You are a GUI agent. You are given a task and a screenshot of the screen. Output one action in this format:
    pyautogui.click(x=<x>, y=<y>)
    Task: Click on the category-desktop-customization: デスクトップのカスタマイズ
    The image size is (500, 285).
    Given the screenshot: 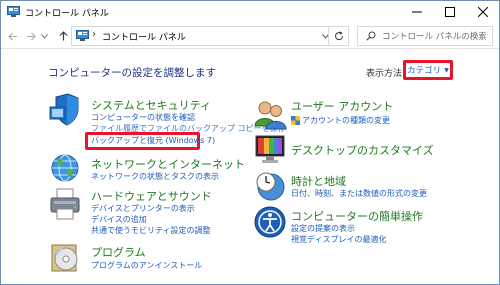 What is the action you would take?
    pyautogui.click(x=362, y=150)
    